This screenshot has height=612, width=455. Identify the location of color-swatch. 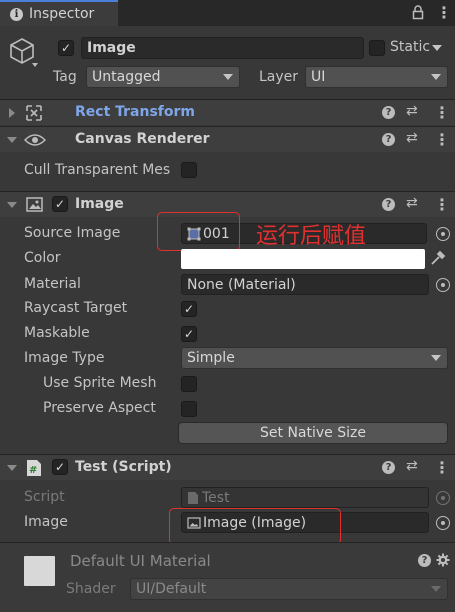
(303, 259).